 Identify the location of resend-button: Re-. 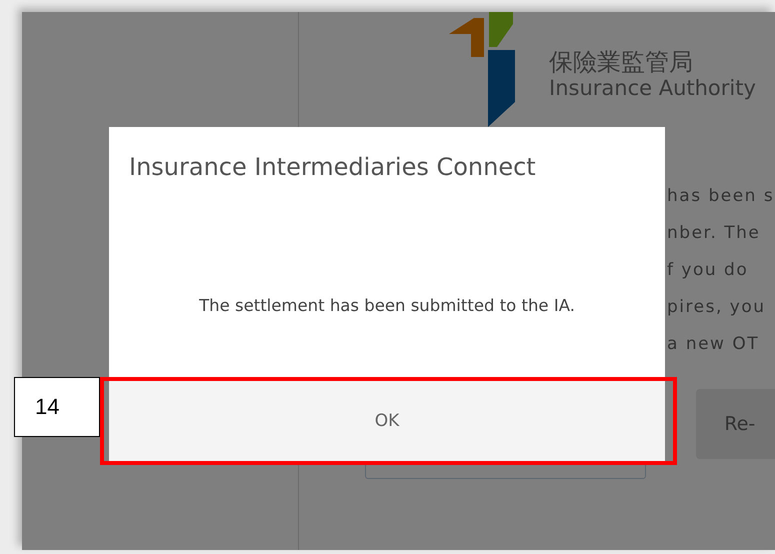
(735, 424).